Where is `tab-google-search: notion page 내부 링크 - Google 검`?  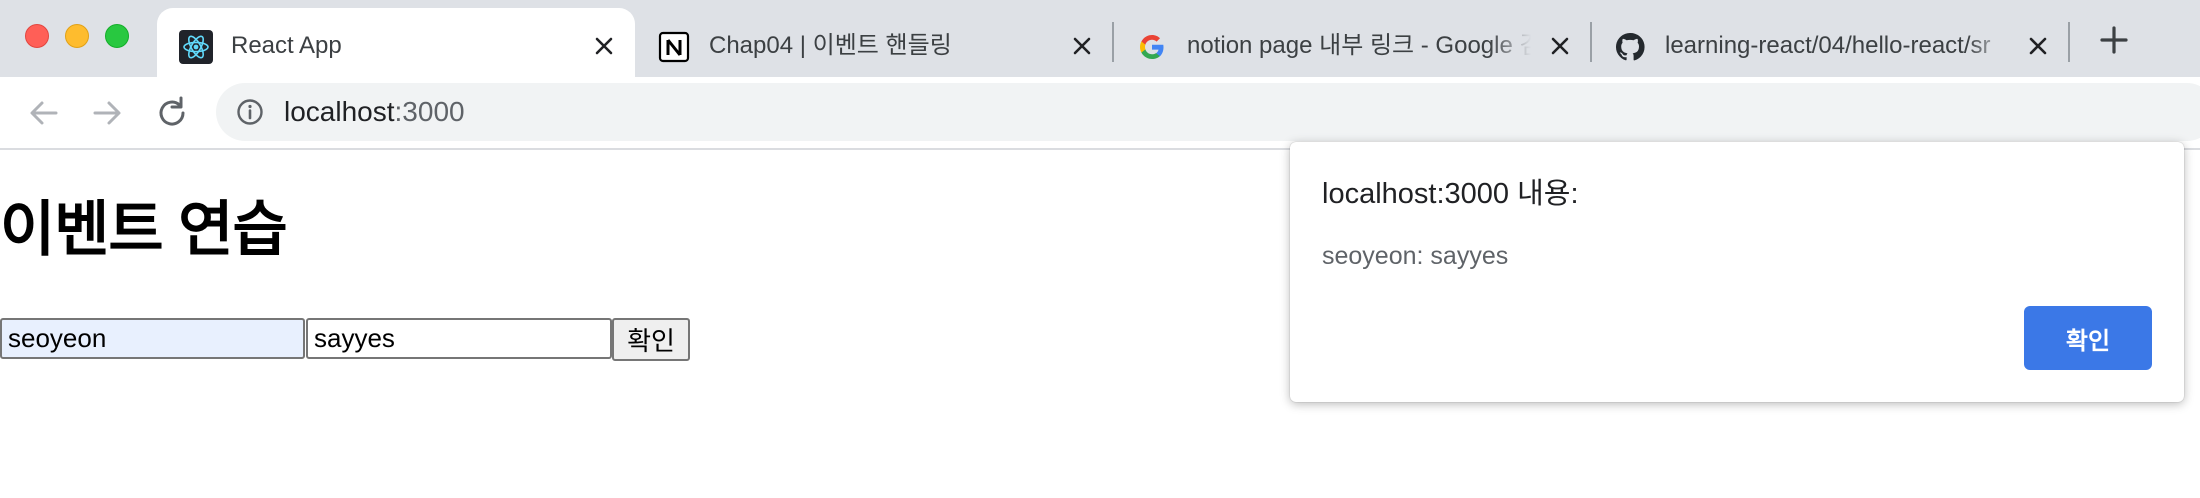 tab-google-search: notion page 내부 링크 - Google 검 is located at coordinates (1352, 42).